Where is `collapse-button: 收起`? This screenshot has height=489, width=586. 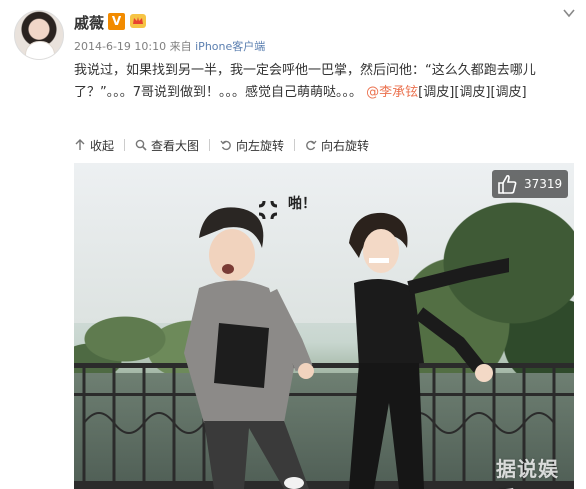
collapse-button: 收起 is located at coordinates (94, 145).